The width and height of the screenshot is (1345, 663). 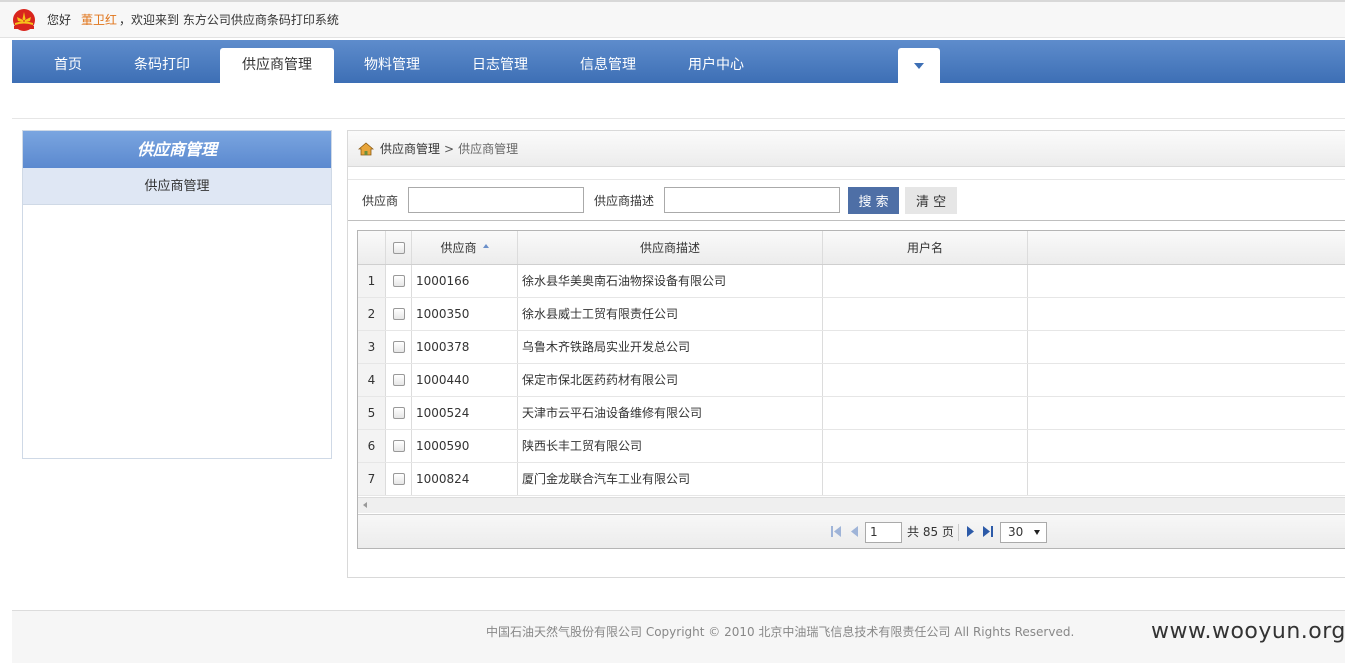 I want to click on total-pages-text: 共 85 页, so click(x=930, y=532).